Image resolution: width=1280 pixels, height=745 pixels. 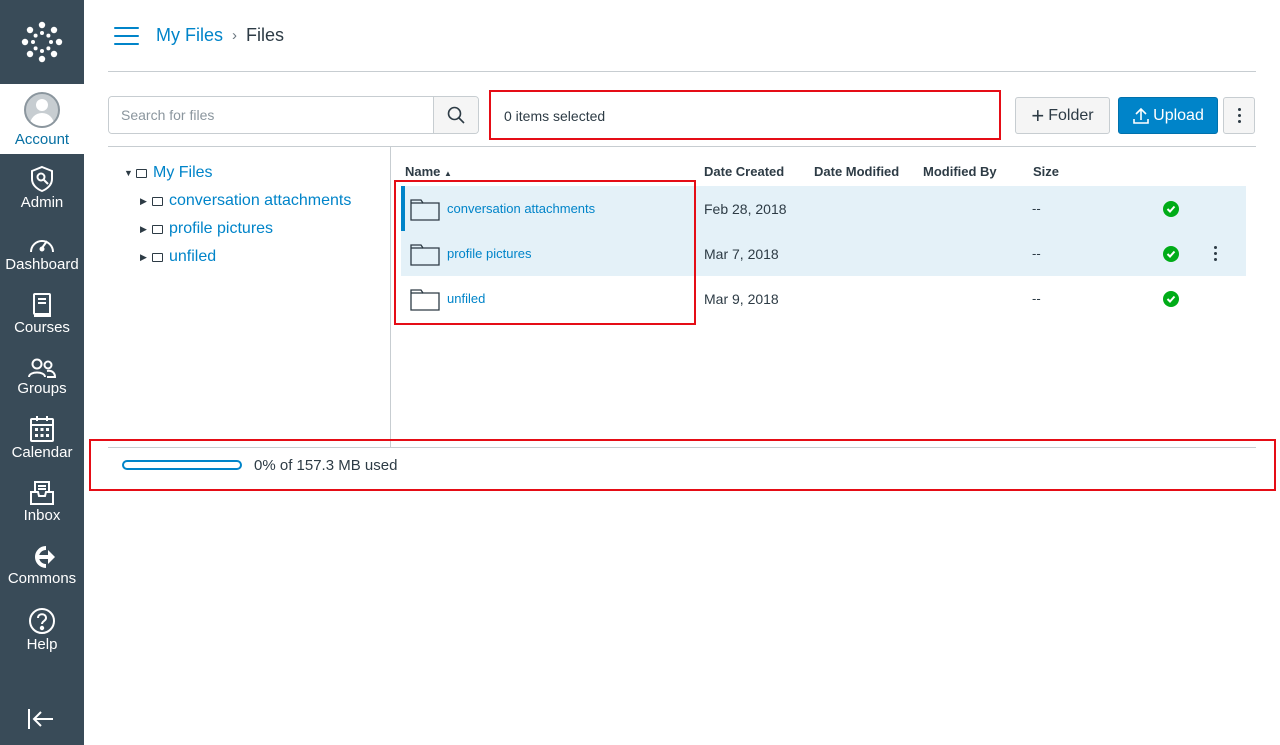 What do you see at coordinates (326, 465) in the screenshot?
I see `storage-usage-text: 0% of 157.3 MB used` at bounding box center [326, 465].